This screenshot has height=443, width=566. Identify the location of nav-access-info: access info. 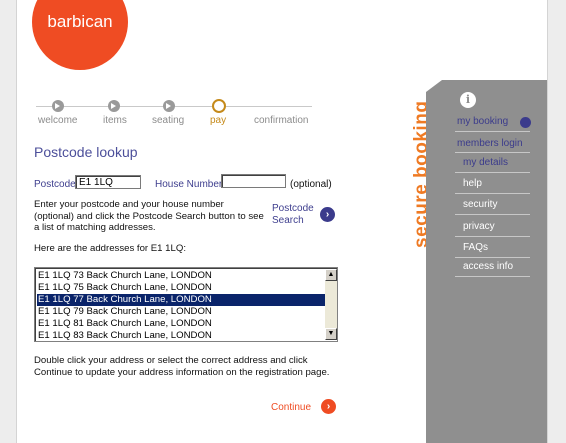
(488, 266).